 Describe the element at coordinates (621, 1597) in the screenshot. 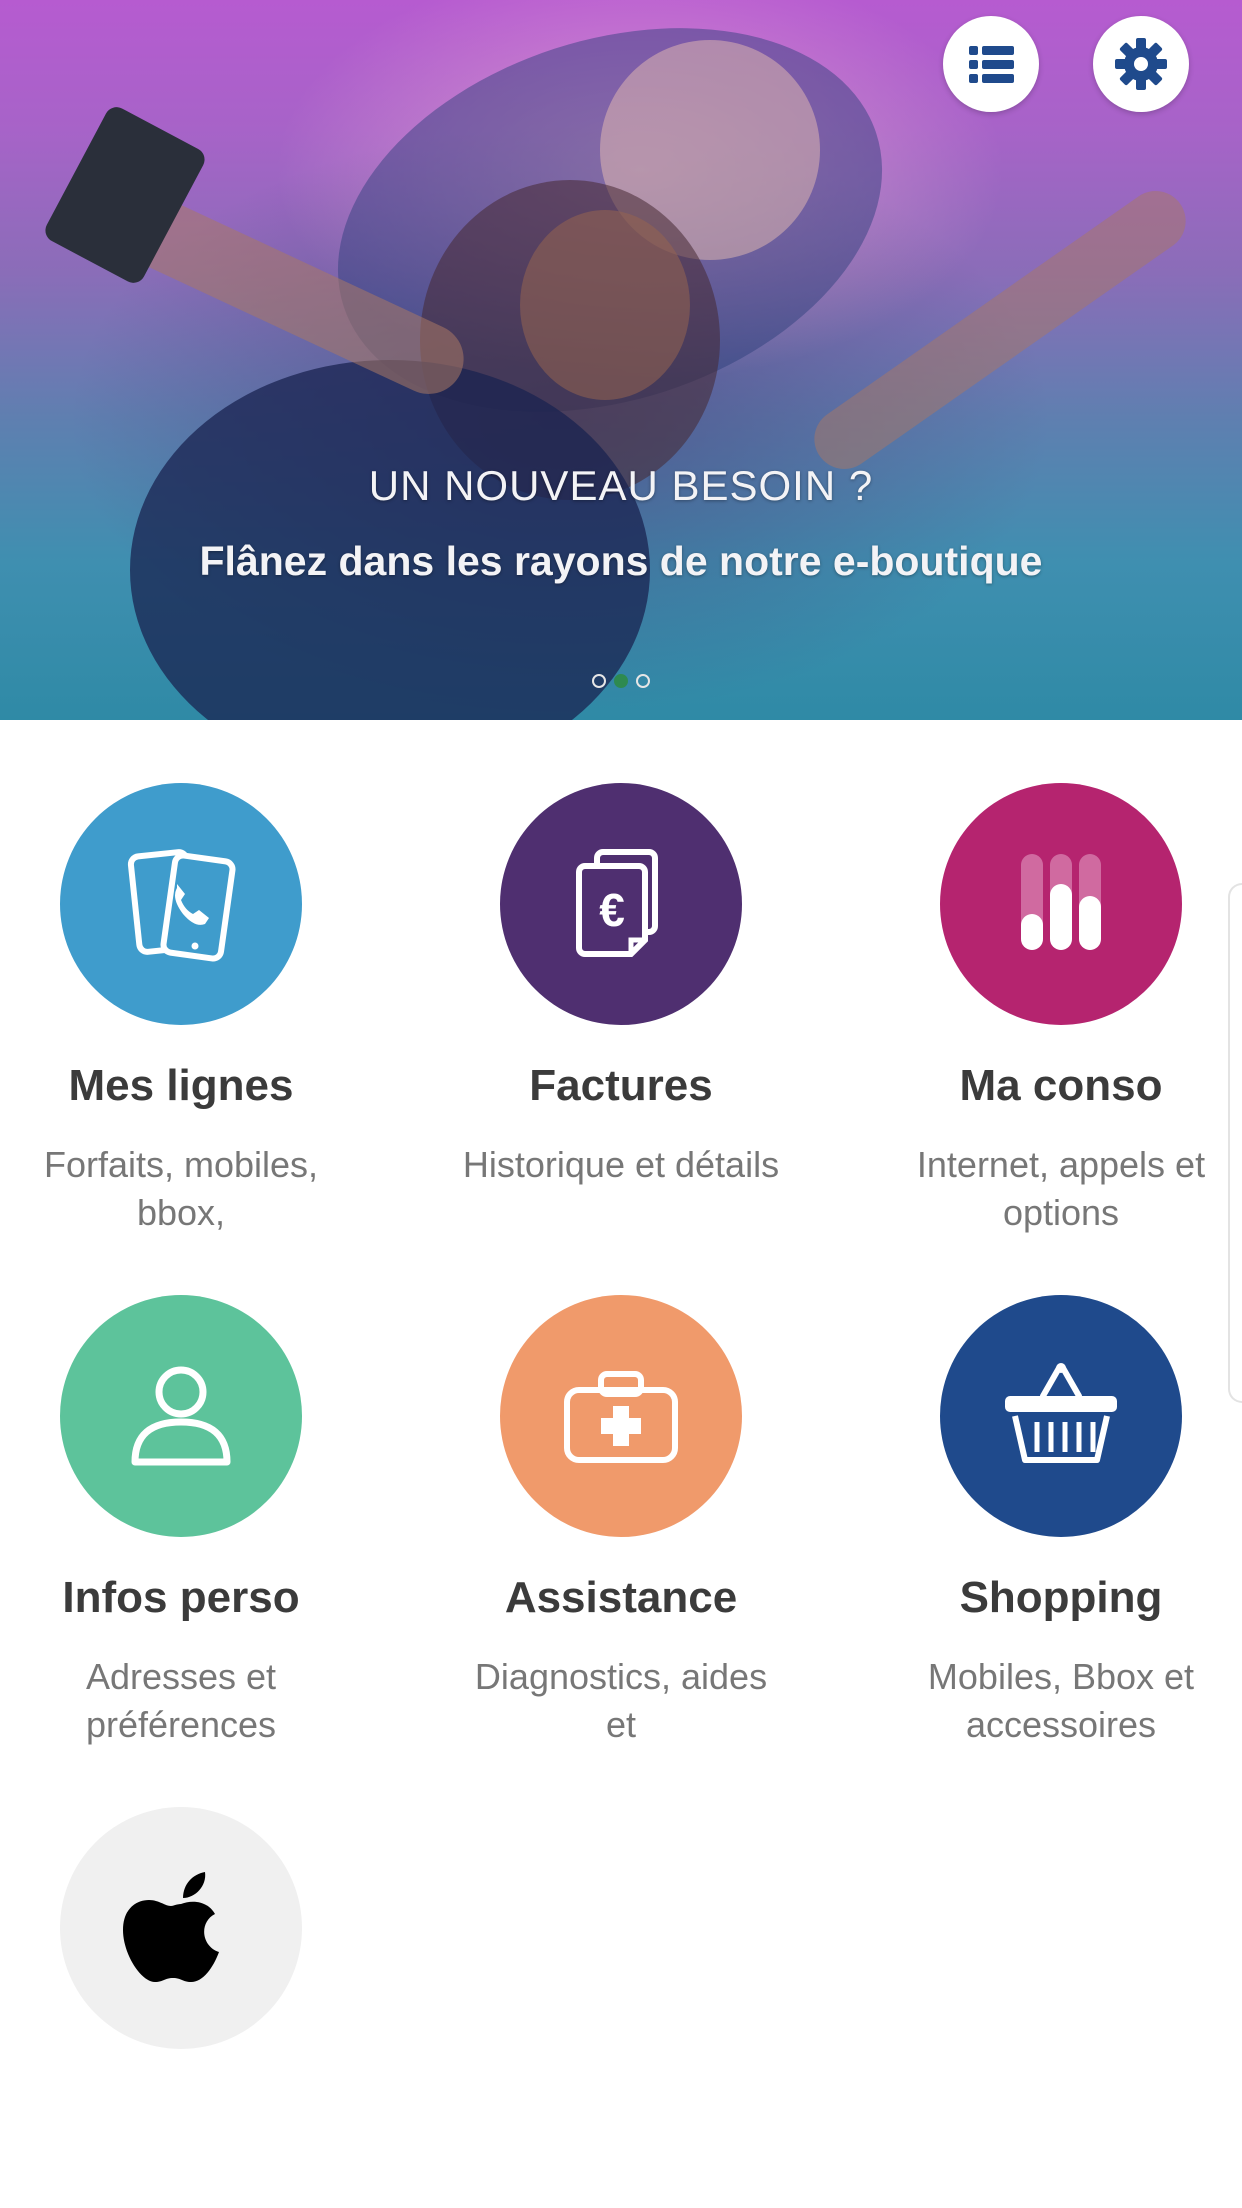

I see `tile-title: Assistance` at that location.